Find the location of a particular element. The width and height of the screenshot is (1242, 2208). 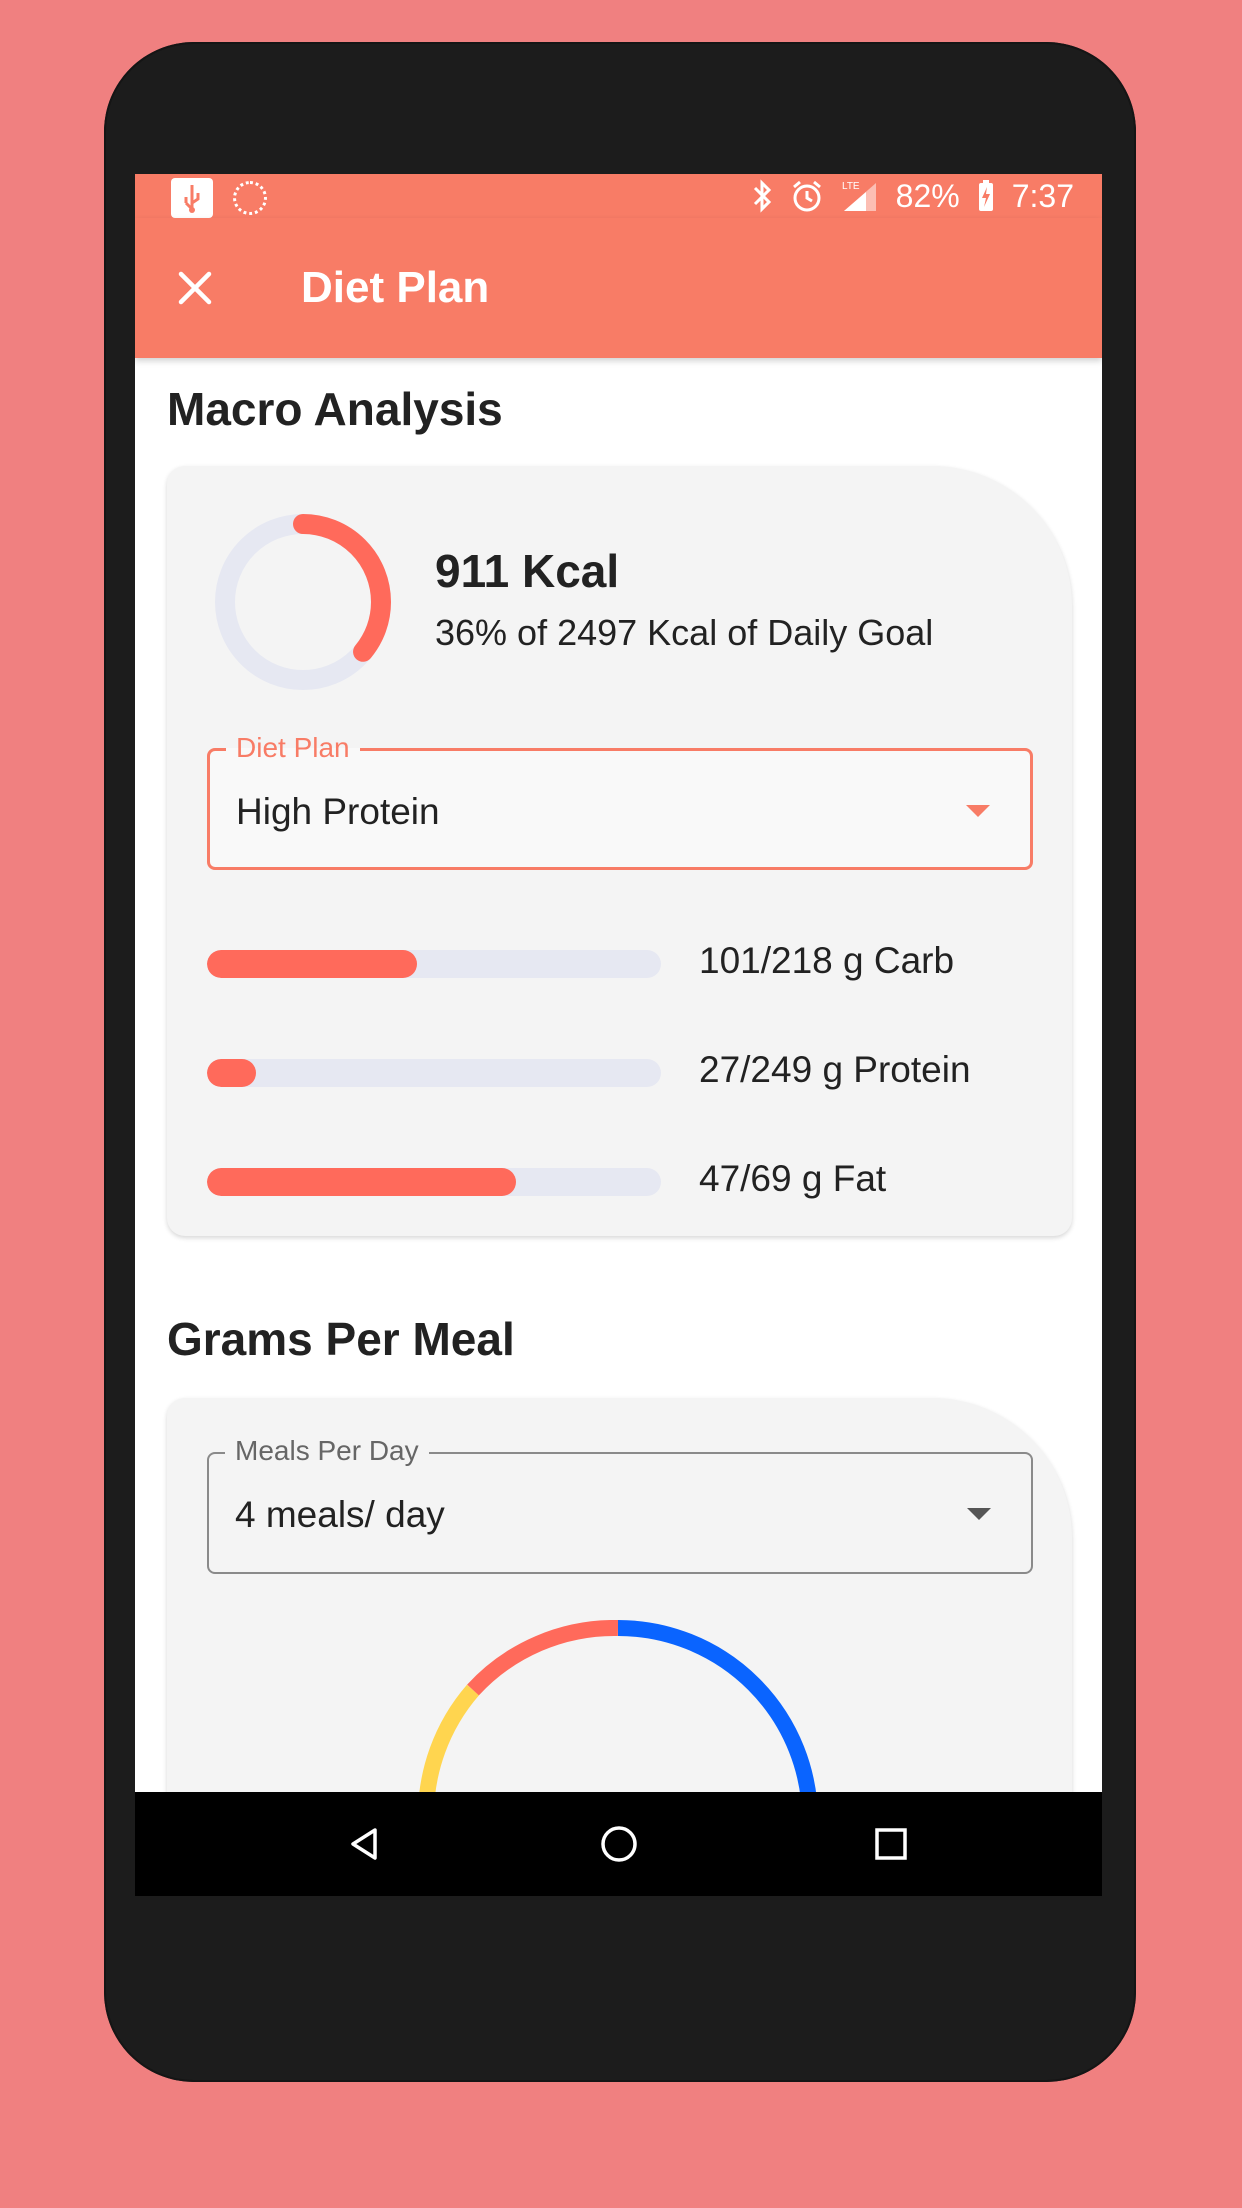

status-bar: LTE 82% 7:37 is located at coordinates (618, 196).